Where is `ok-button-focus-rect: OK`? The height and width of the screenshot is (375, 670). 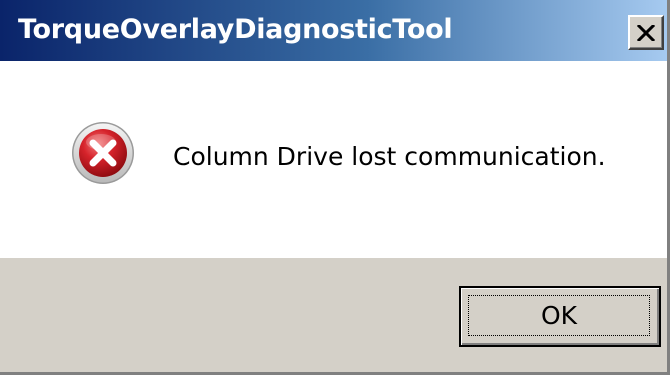
ok-button-focus-rect: OK is located at coordinates (559, 315).